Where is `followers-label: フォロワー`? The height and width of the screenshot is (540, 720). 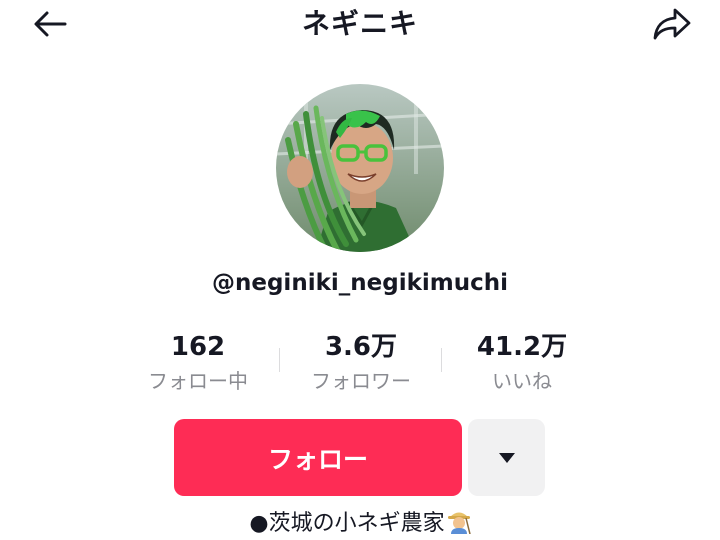 followers-label: フォロワー is located at coordinates (361, 381).